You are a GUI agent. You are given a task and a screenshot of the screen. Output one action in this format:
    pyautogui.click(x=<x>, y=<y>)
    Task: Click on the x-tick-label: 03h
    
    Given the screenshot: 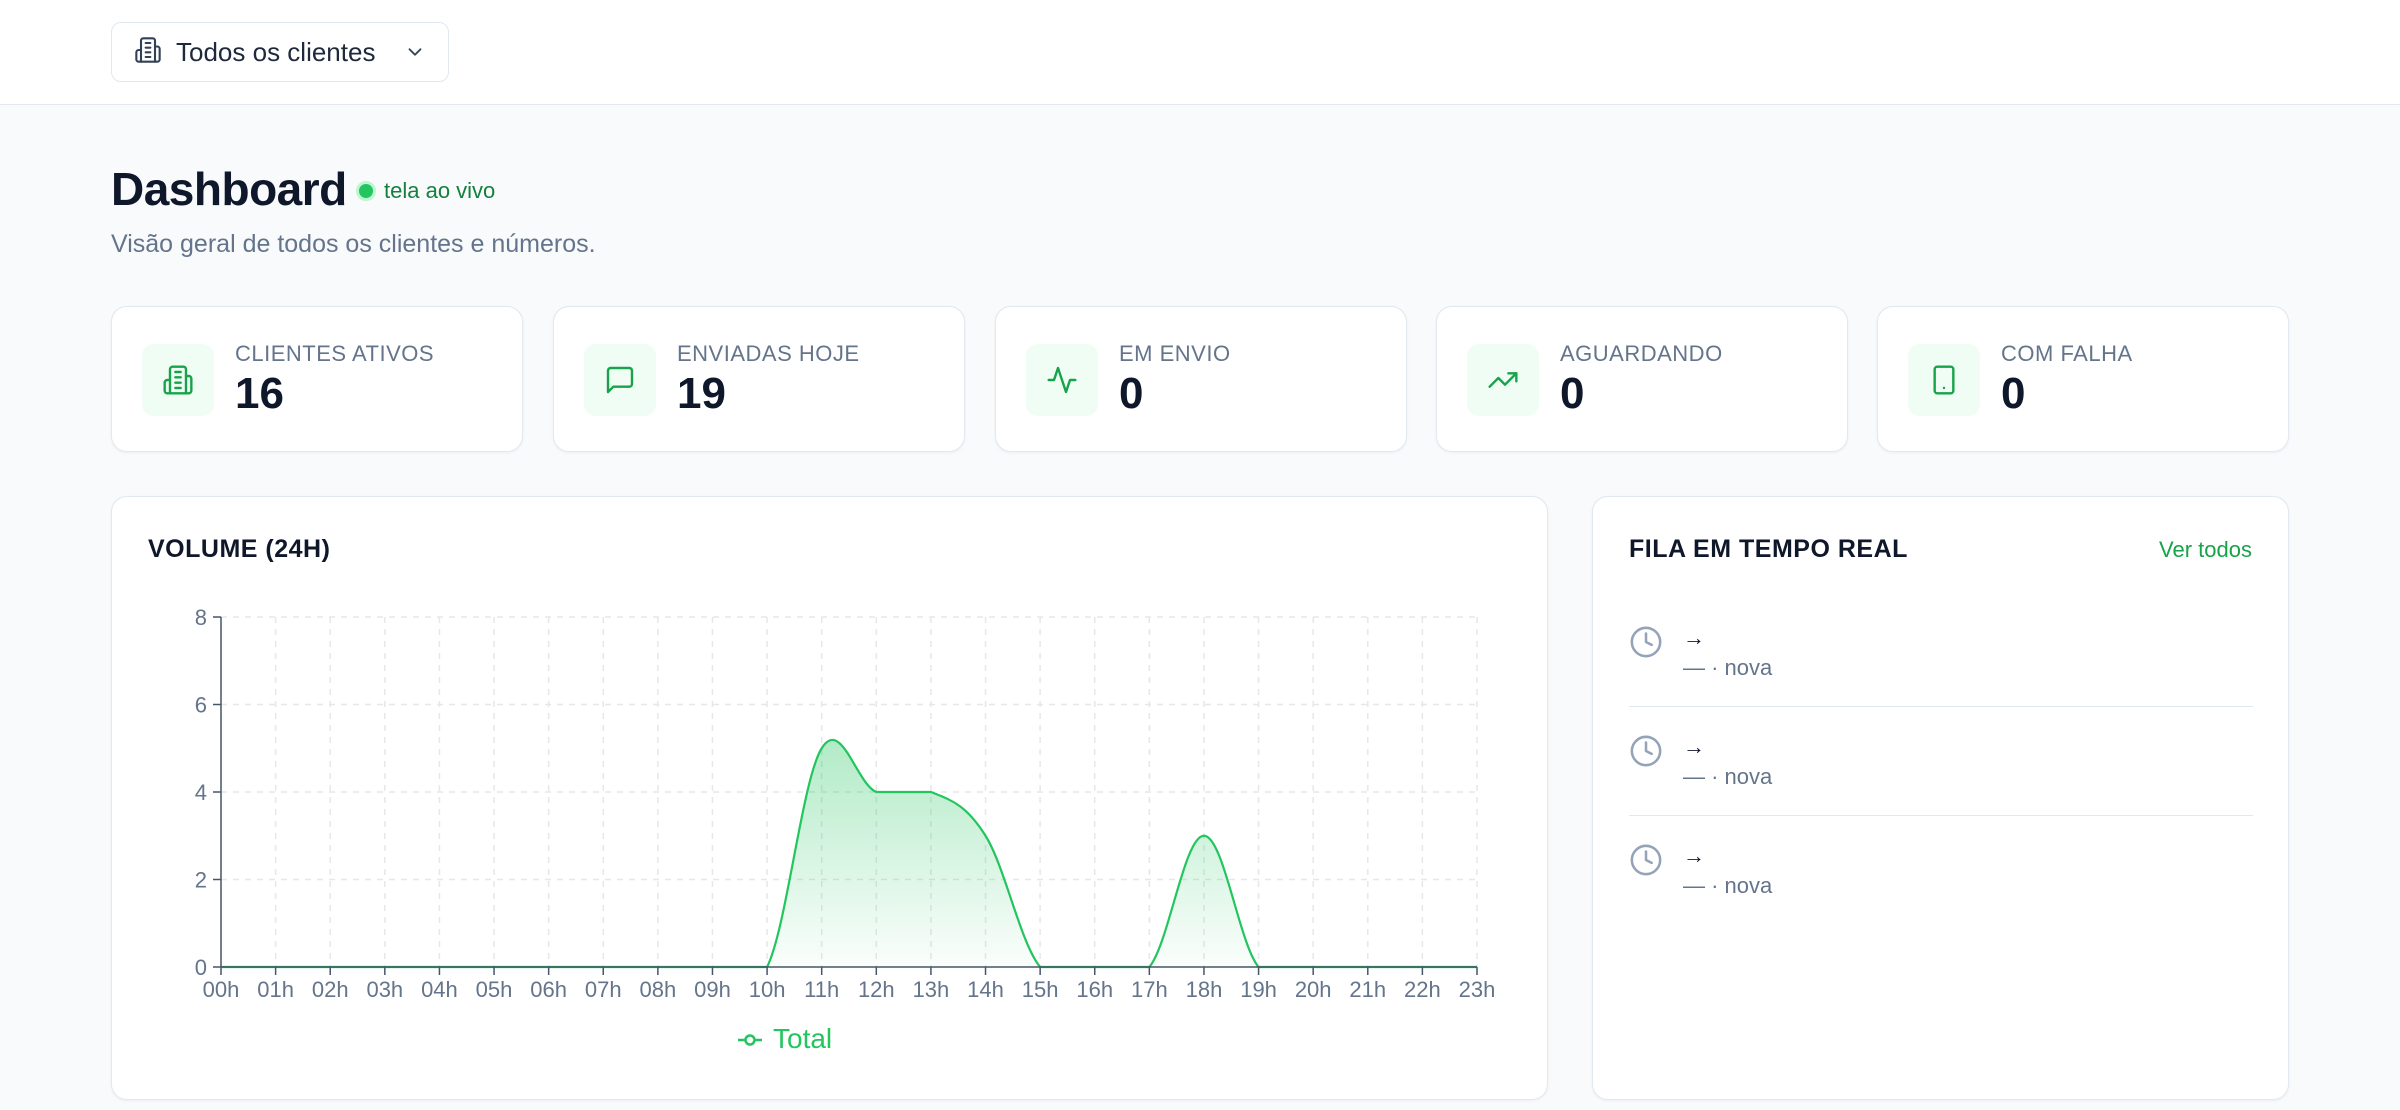 What is the action you would take?
    pyautogui.click(x=384, y=989)
    